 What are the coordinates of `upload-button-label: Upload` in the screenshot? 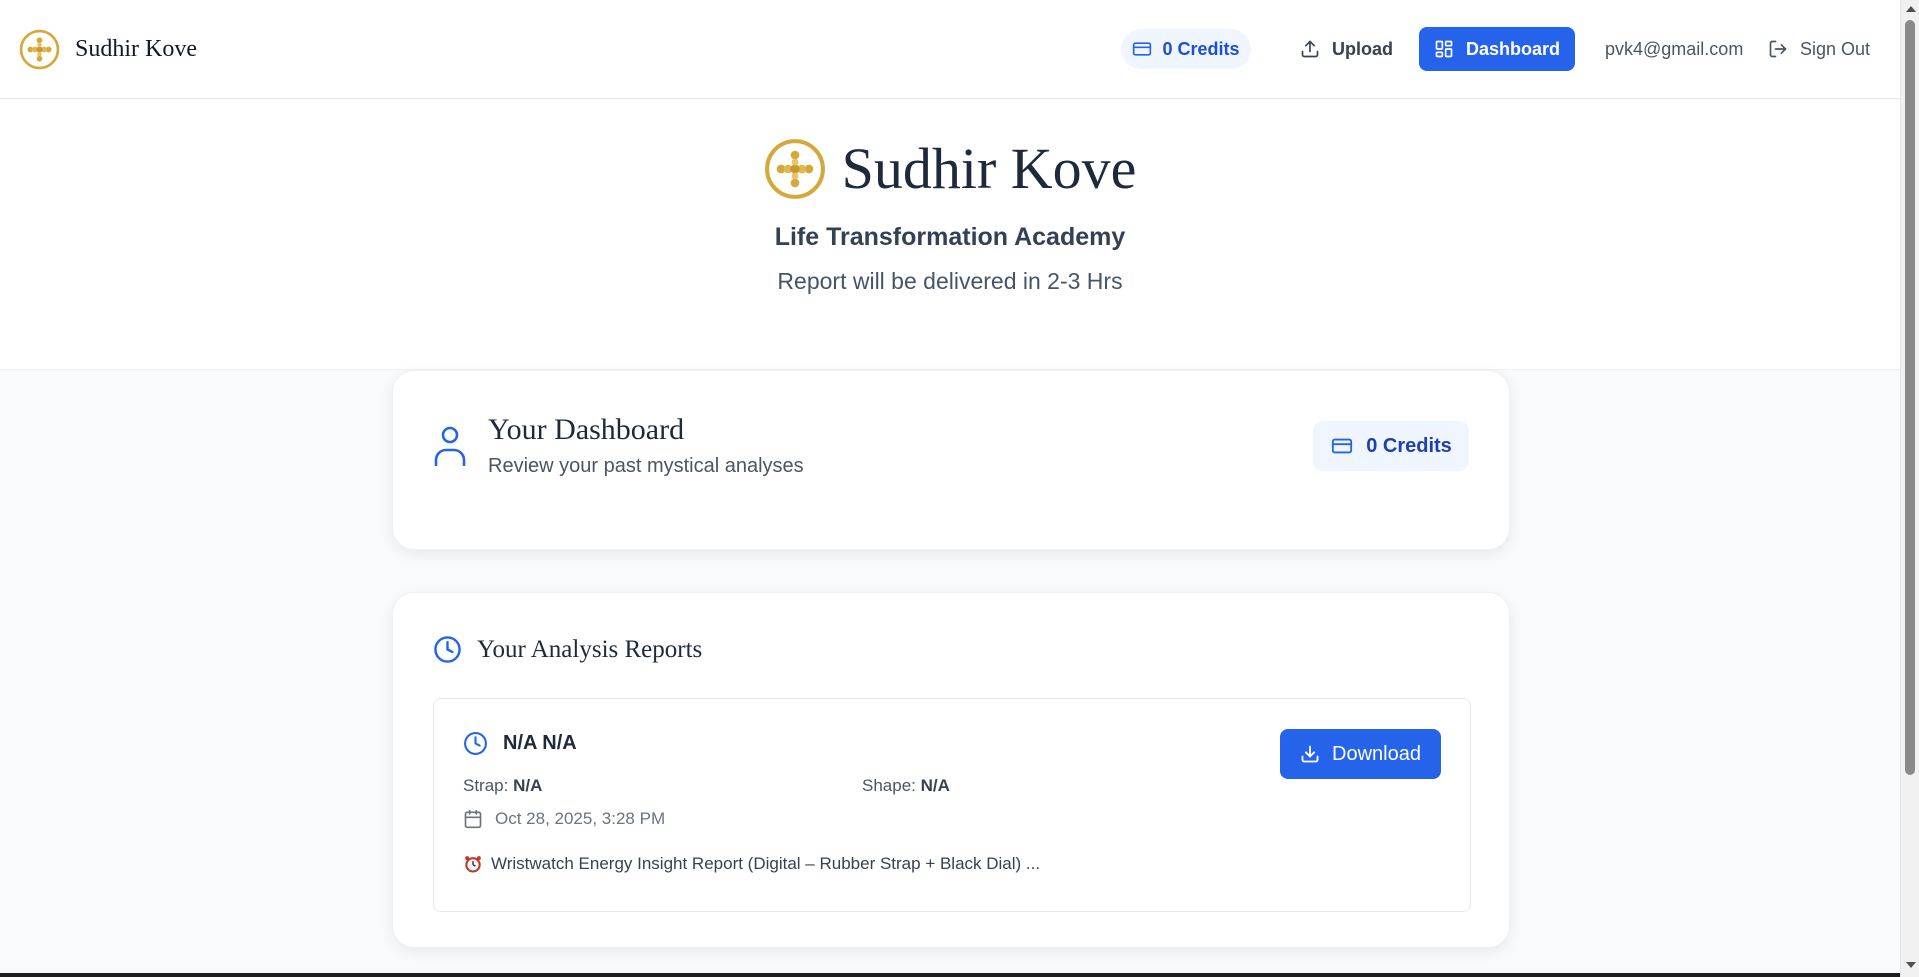 It's located at (1362, 48).